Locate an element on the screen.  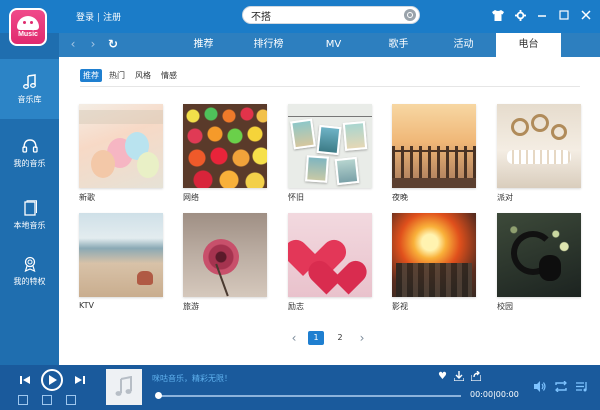
title-bar: 登录 | 注册 is located at coordinates (300, 16).